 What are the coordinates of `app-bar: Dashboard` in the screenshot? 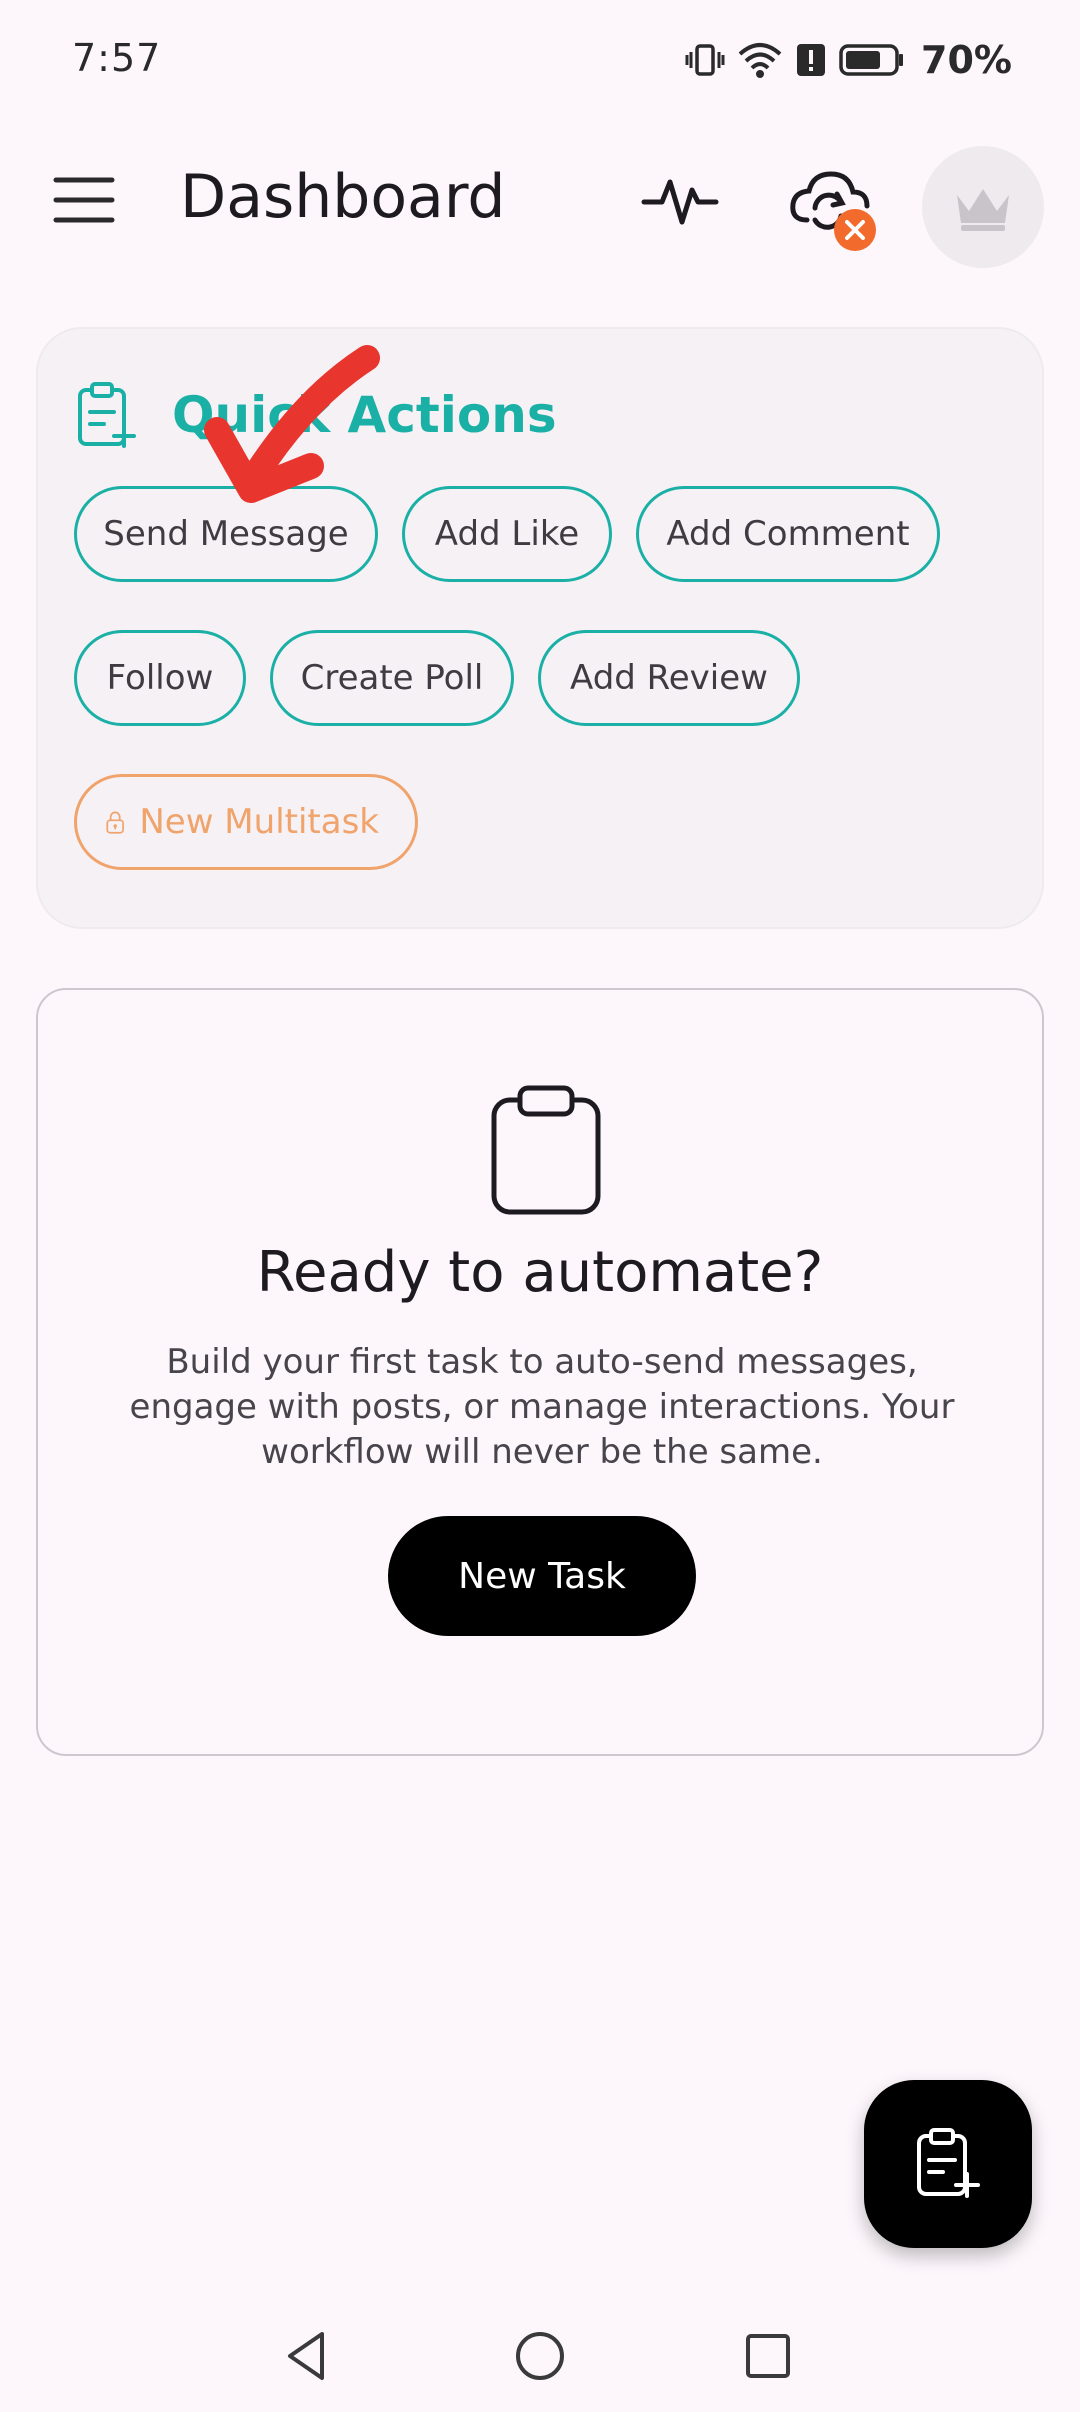 It's located at (540, 199).